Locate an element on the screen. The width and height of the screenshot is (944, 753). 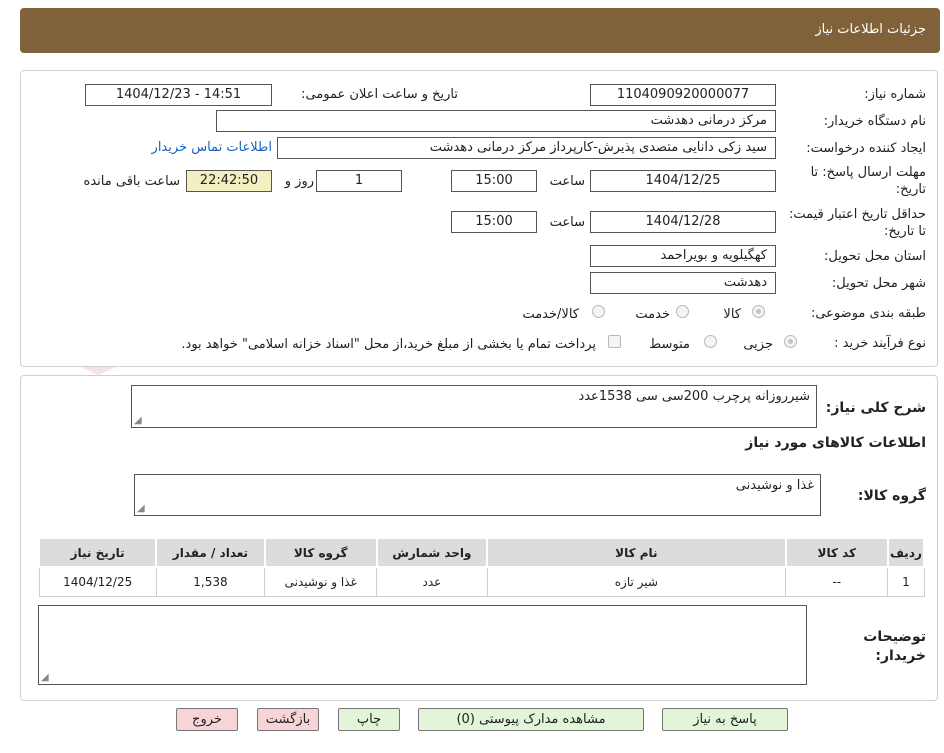
col-header-quantity: تعداد / مقدار is located at coordinates (210, 552).